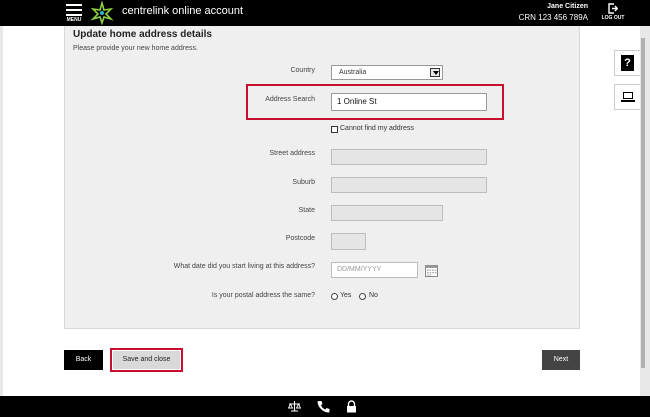 The image size is (650, 417). Describe the element at coordinates (306, 210) in the screenshot. I see `state-label: State` at that location.